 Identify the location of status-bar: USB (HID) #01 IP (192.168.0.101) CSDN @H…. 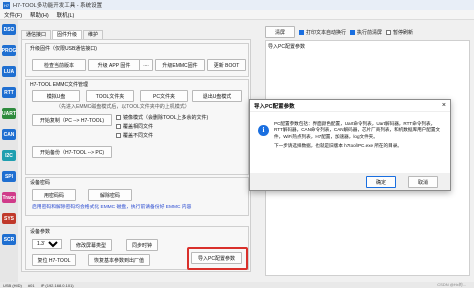
(237, 285).